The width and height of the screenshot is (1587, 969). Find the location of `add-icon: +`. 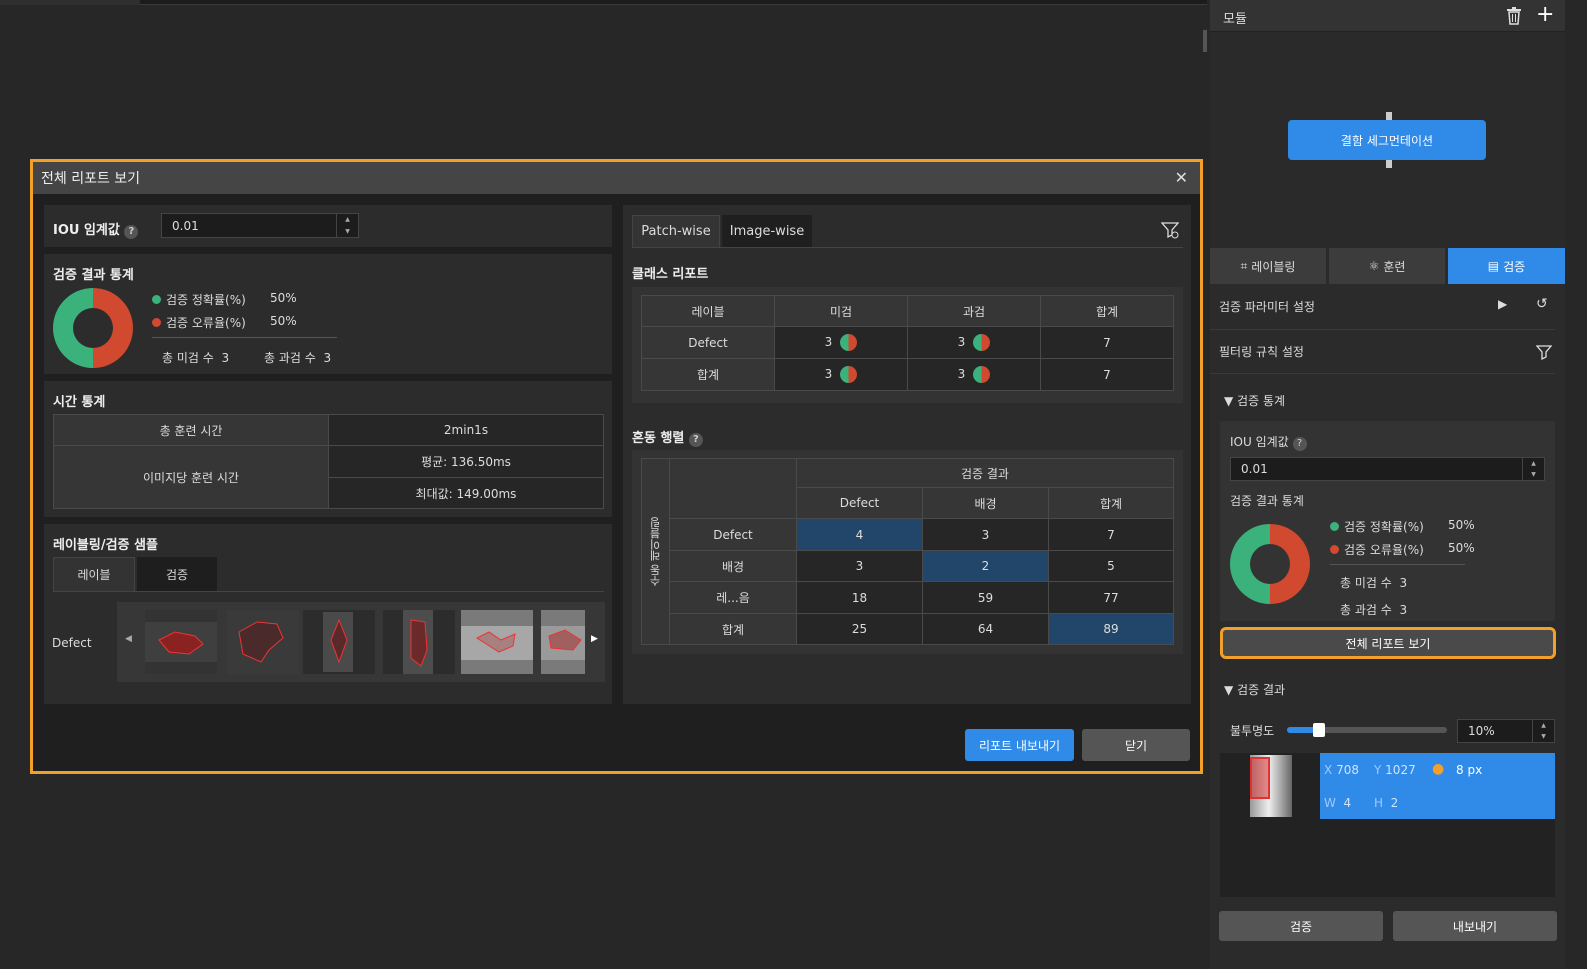

add-icon: + is located at coordinates (1545, 15).